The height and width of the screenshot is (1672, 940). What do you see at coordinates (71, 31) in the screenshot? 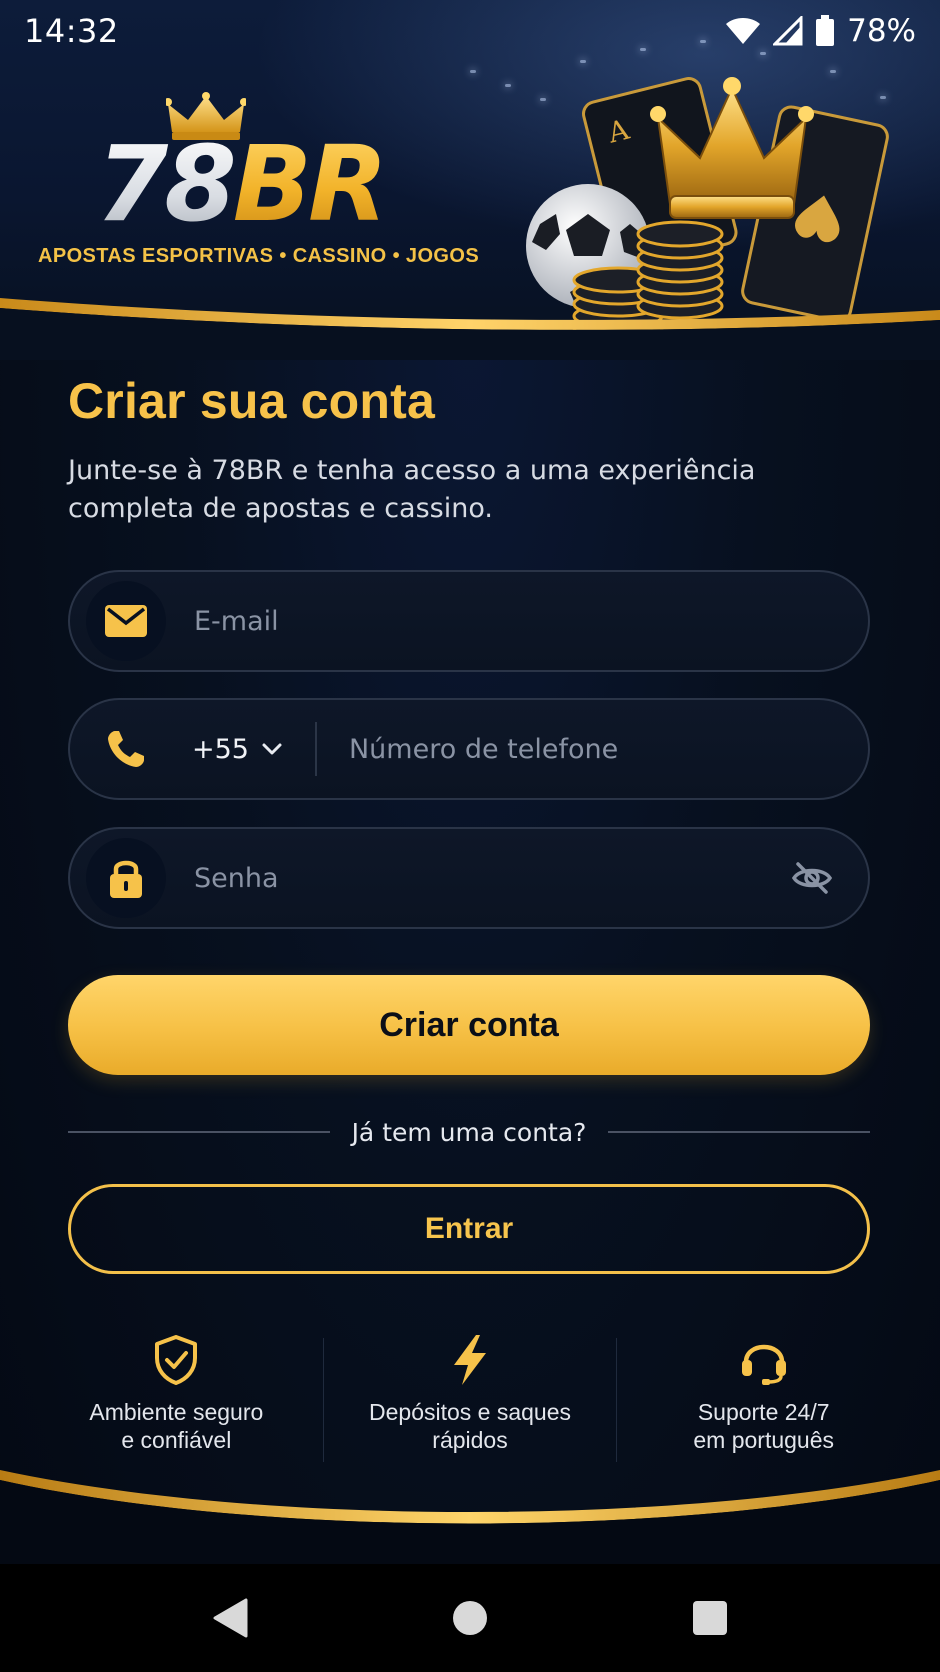
I see `status-time: 14:32` at bounding box center [71, 31].